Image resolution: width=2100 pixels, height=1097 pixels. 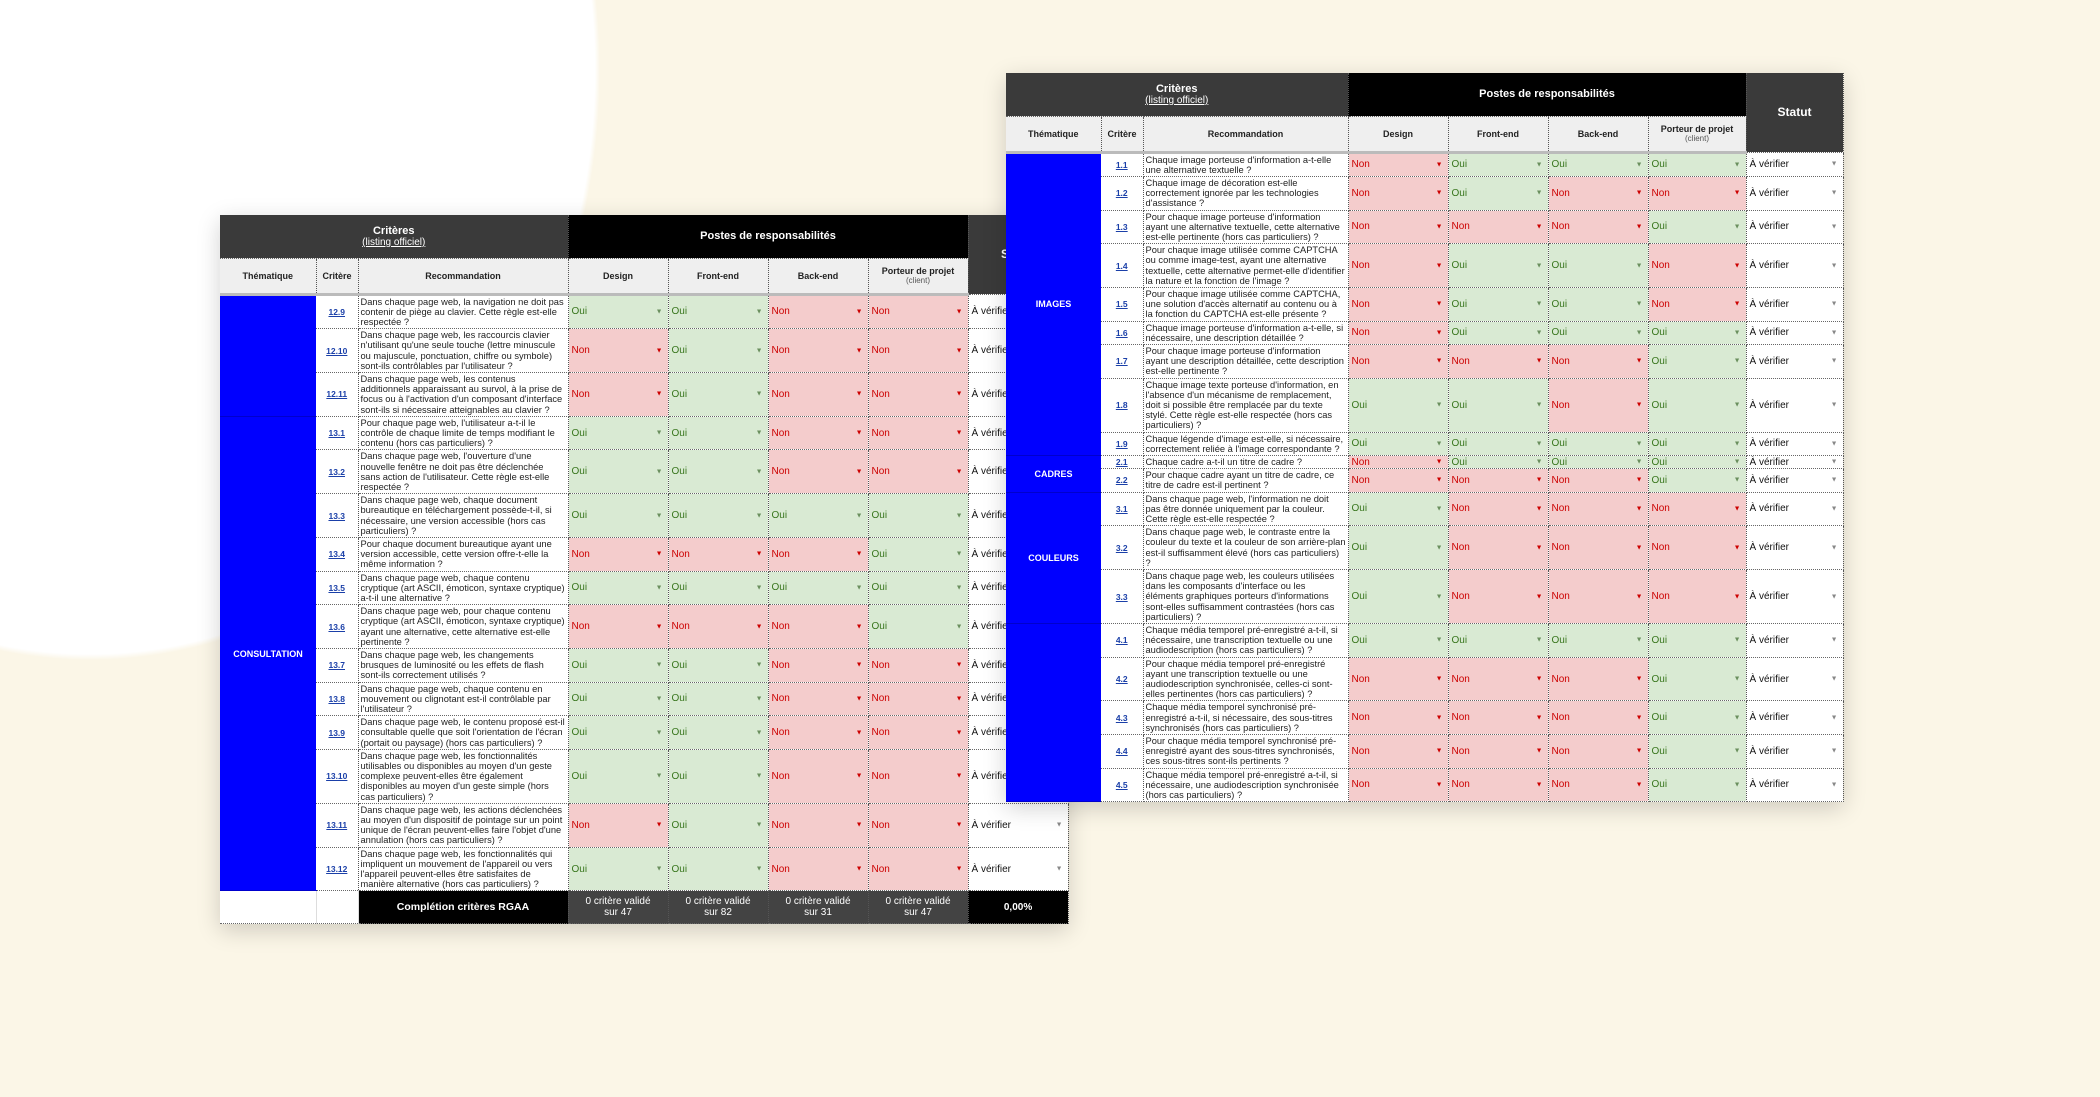 What do you see at coordinates (1122, 640) in the screenshot?
I see `critere-link: 4.1` at bounding box center [1122, 640].